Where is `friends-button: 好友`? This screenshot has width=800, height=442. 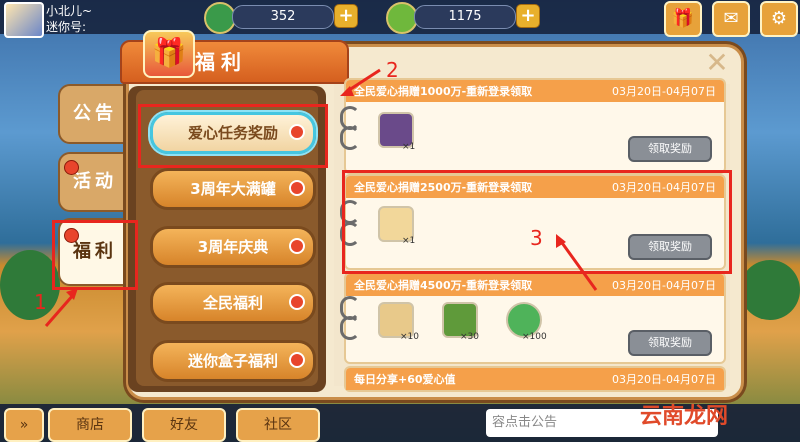 friends-button: 好友 is located at coordinates (184, 425).